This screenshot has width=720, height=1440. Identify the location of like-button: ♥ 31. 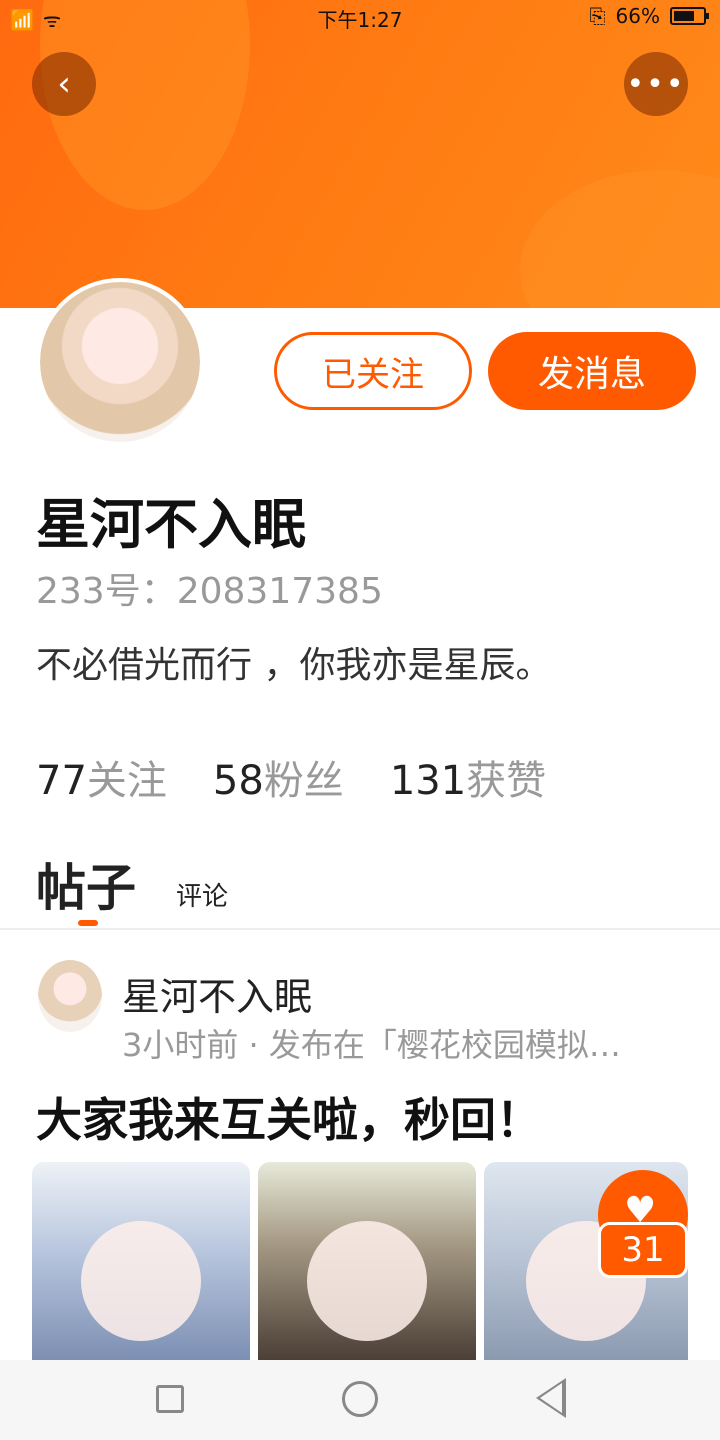
(643, 1224).